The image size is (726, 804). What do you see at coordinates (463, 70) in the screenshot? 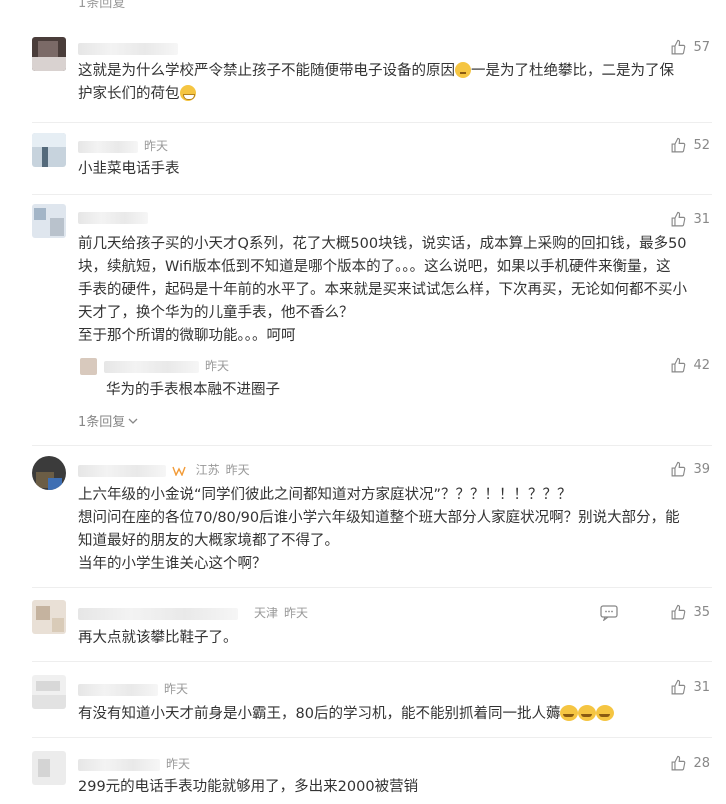
I see `thinking-emoji-icon` at bounding box center [463, 70].